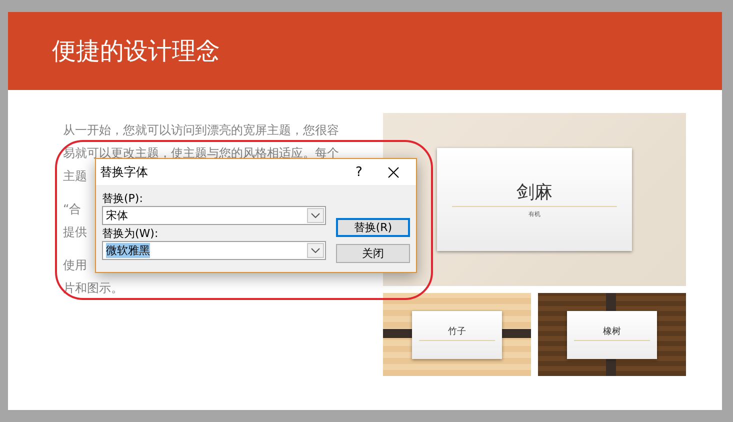 The width and height of the screenshot is (733, 422). Describe the element at coordinates (130, 233) in the screenshot. I see `field-label: 替换为(W):` at that location.